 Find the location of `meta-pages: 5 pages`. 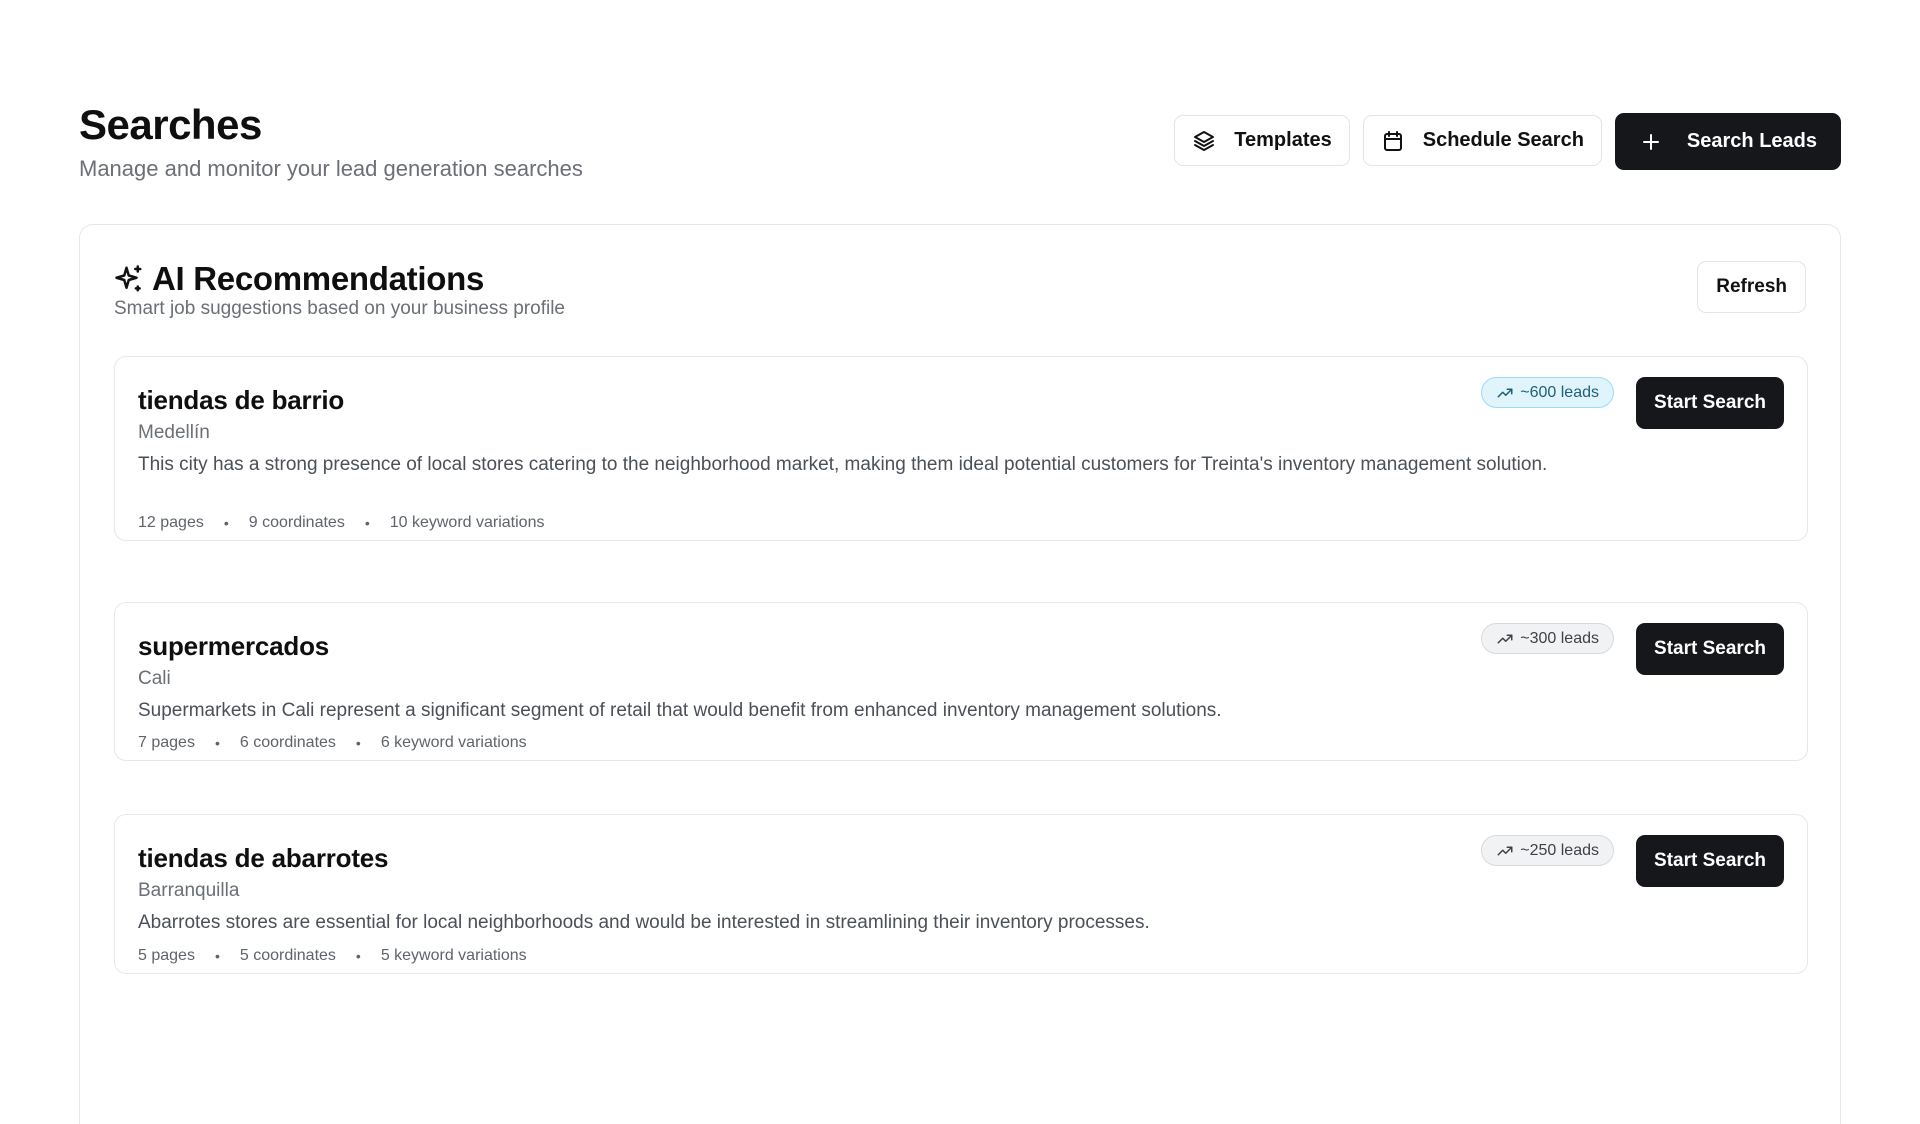

meta-pages: 5 pages is located at coordinates (166, 955).